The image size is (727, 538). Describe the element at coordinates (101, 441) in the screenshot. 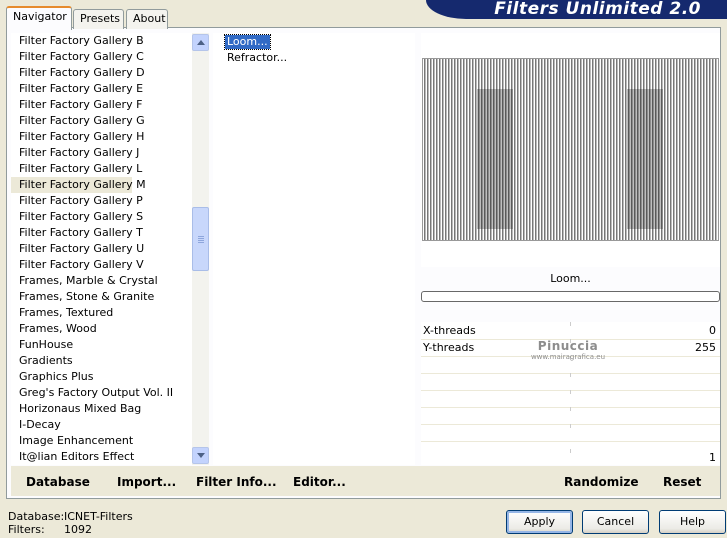

I see `category-item: Image Enhancement` at that location.